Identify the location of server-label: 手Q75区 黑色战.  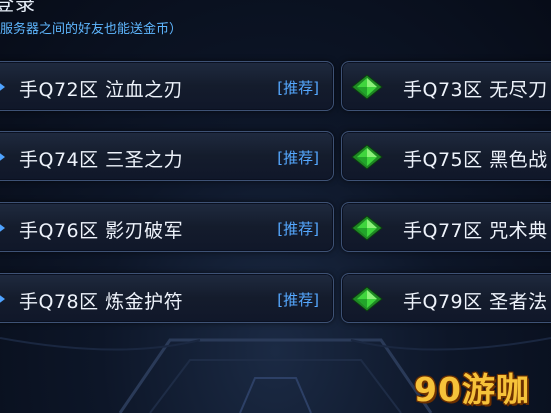
(475, 160).